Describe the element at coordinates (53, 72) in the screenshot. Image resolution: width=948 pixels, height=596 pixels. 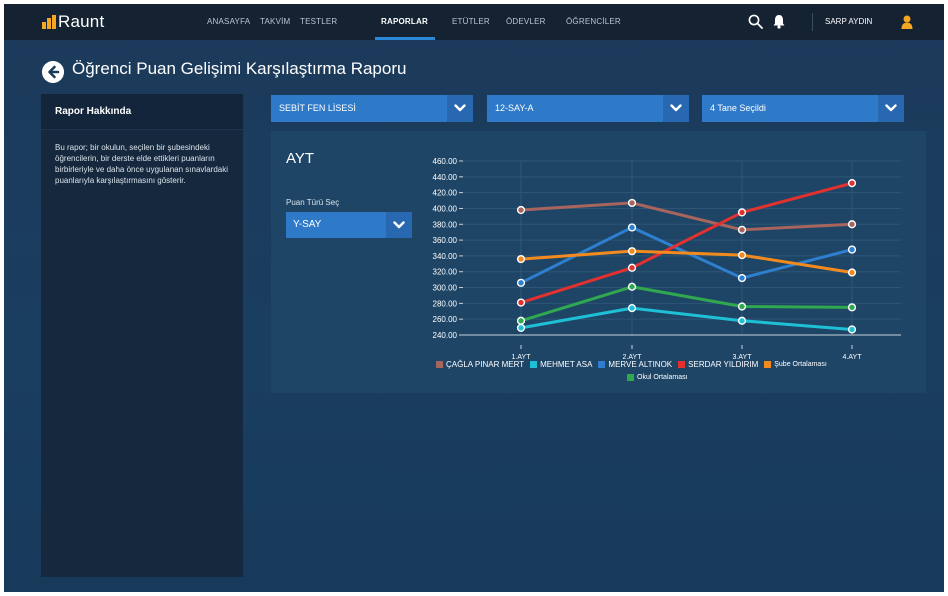
I see `back-arrow-icon` at that location.